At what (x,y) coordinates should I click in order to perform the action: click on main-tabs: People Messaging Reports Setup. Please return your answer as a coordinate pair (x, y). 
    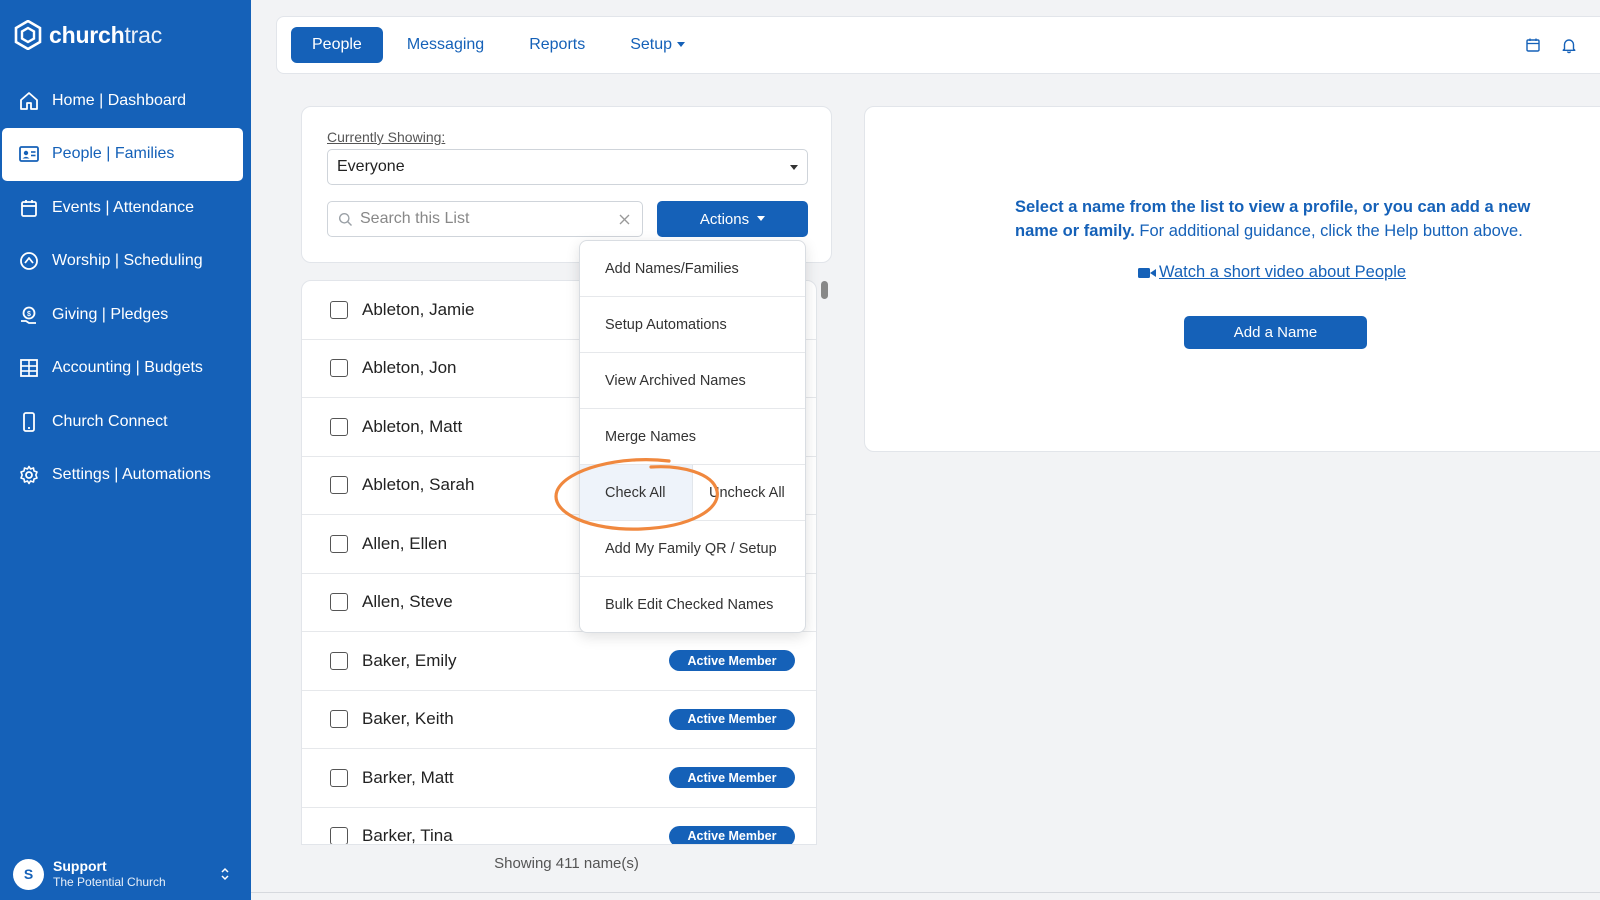
    Looking at the image, I should click on (500, 45).